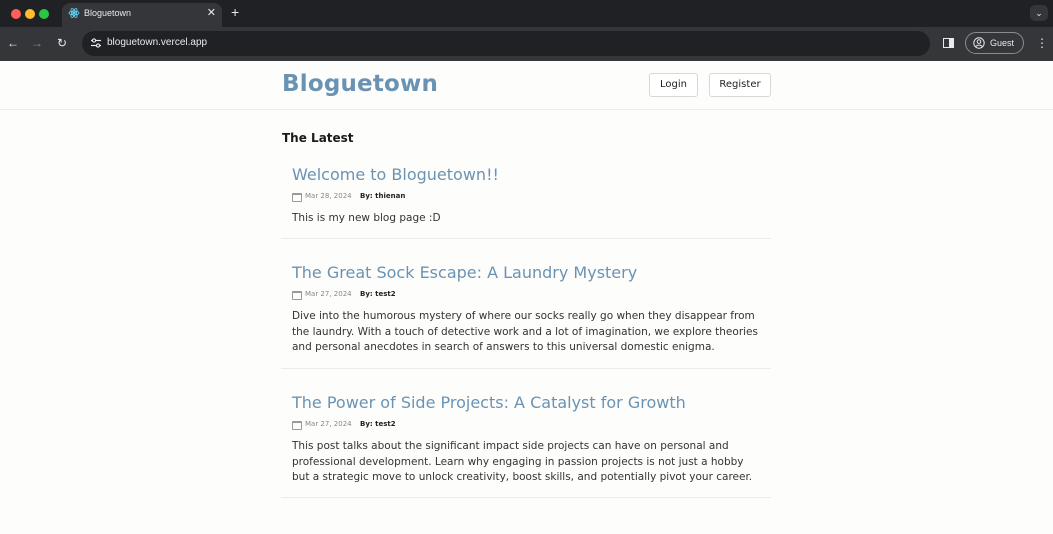 The height and width of the screenshot is (534, 1053). What do you see at coordinates (948, 43) in the screenshot?
I see `side-panel-icon` at bounding box center [948, 43].